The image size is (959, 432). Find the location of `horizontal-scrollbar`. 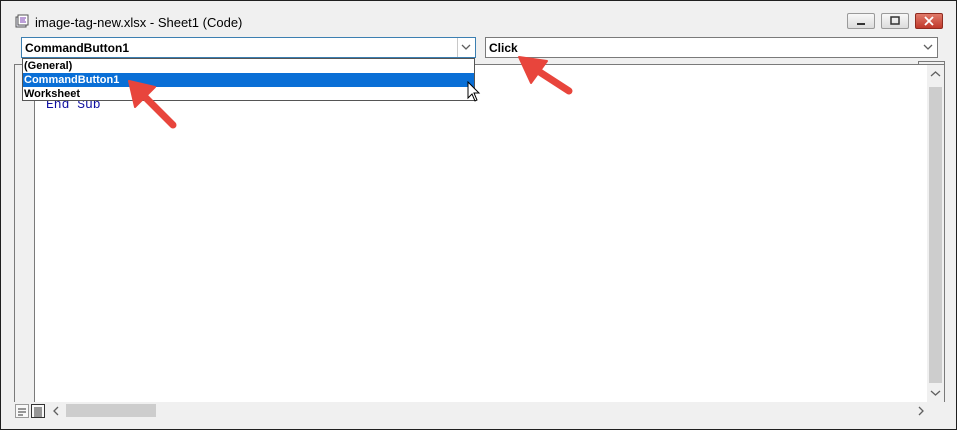

horizontal-scrollbar is located at coordinates (479, 411).